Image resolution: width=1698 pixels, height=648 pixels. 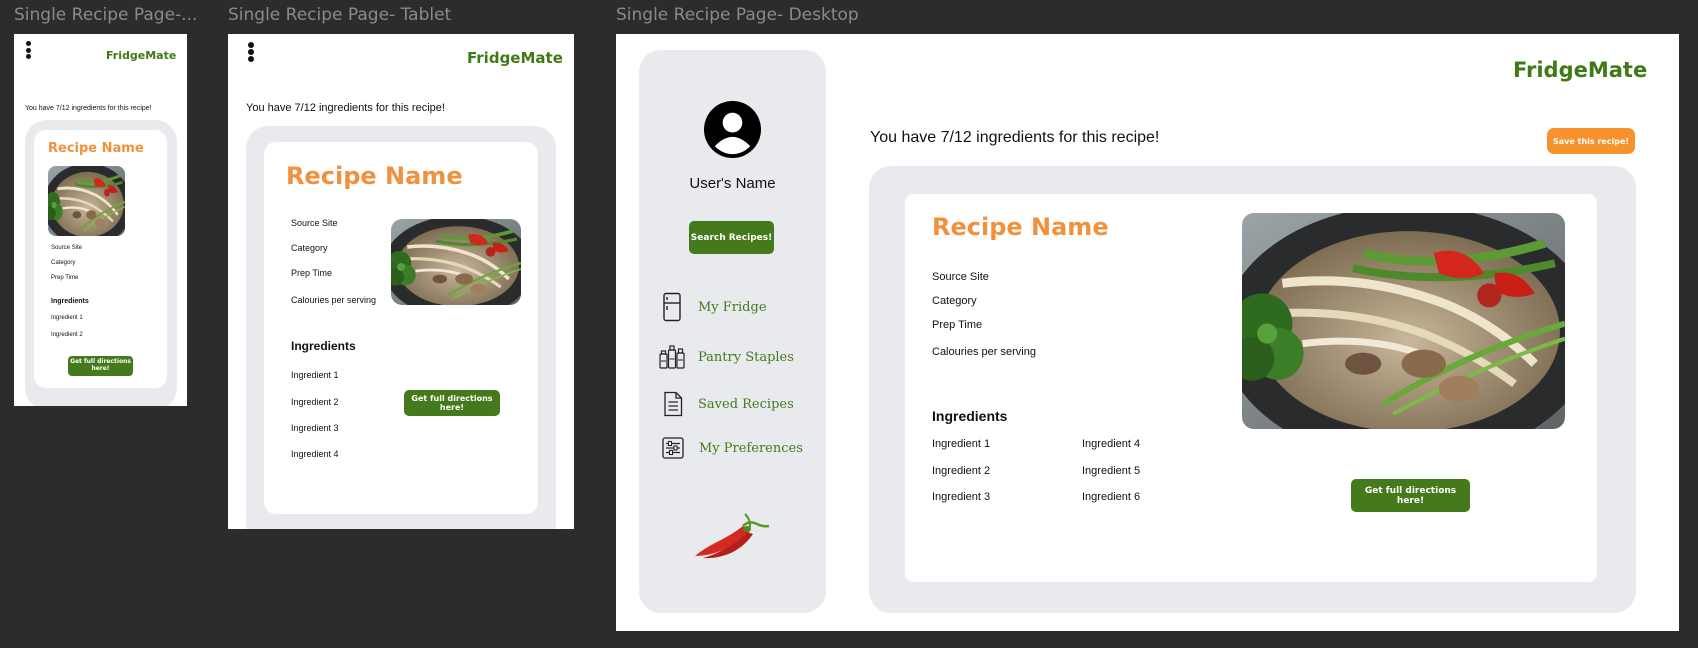 What do you see at coordinates (673, 448) in the screenshot?
I see `sliders-icon` at bounding box center [673, 448].